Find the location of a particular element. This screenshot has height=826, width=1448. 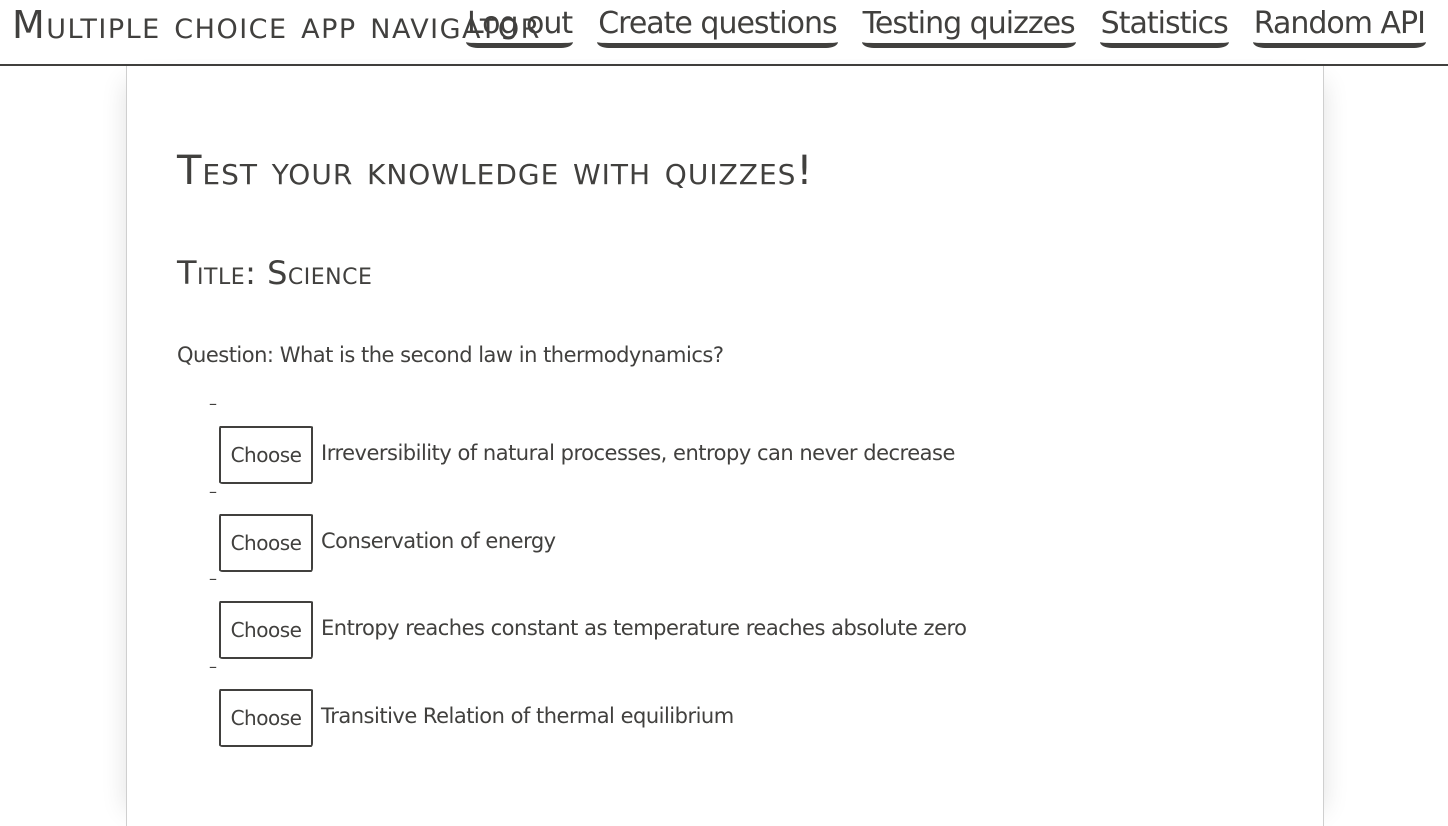

quiz-title: Title: Science is located at coordinates (274, 273).